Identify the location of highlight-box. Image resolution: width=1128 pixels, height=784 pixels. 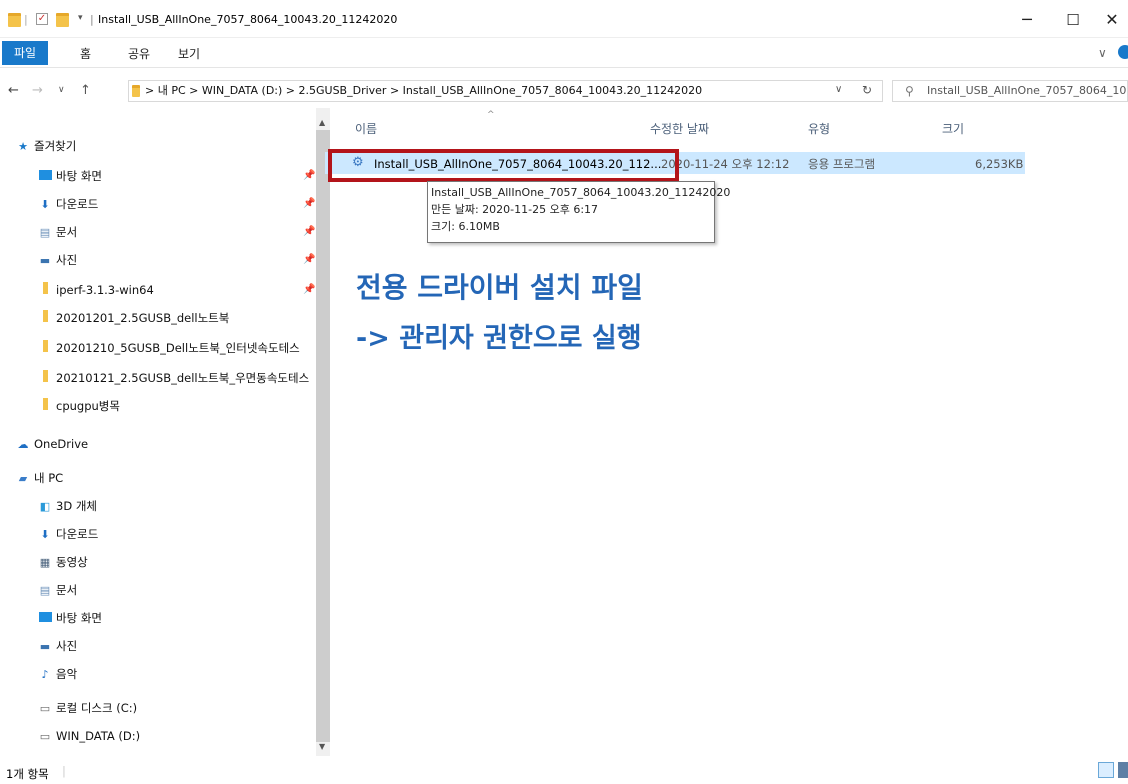
(503, 165).